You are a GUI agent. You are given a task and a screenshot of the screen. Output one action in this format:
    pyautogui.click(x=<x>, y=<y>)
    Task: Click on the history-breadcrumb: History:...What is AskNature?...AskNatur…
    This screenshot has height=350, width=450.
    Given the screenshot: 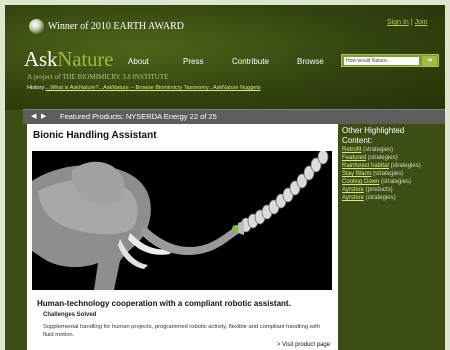 What is the action you would take?
    pyautogui.click(x=144, y=88)
    